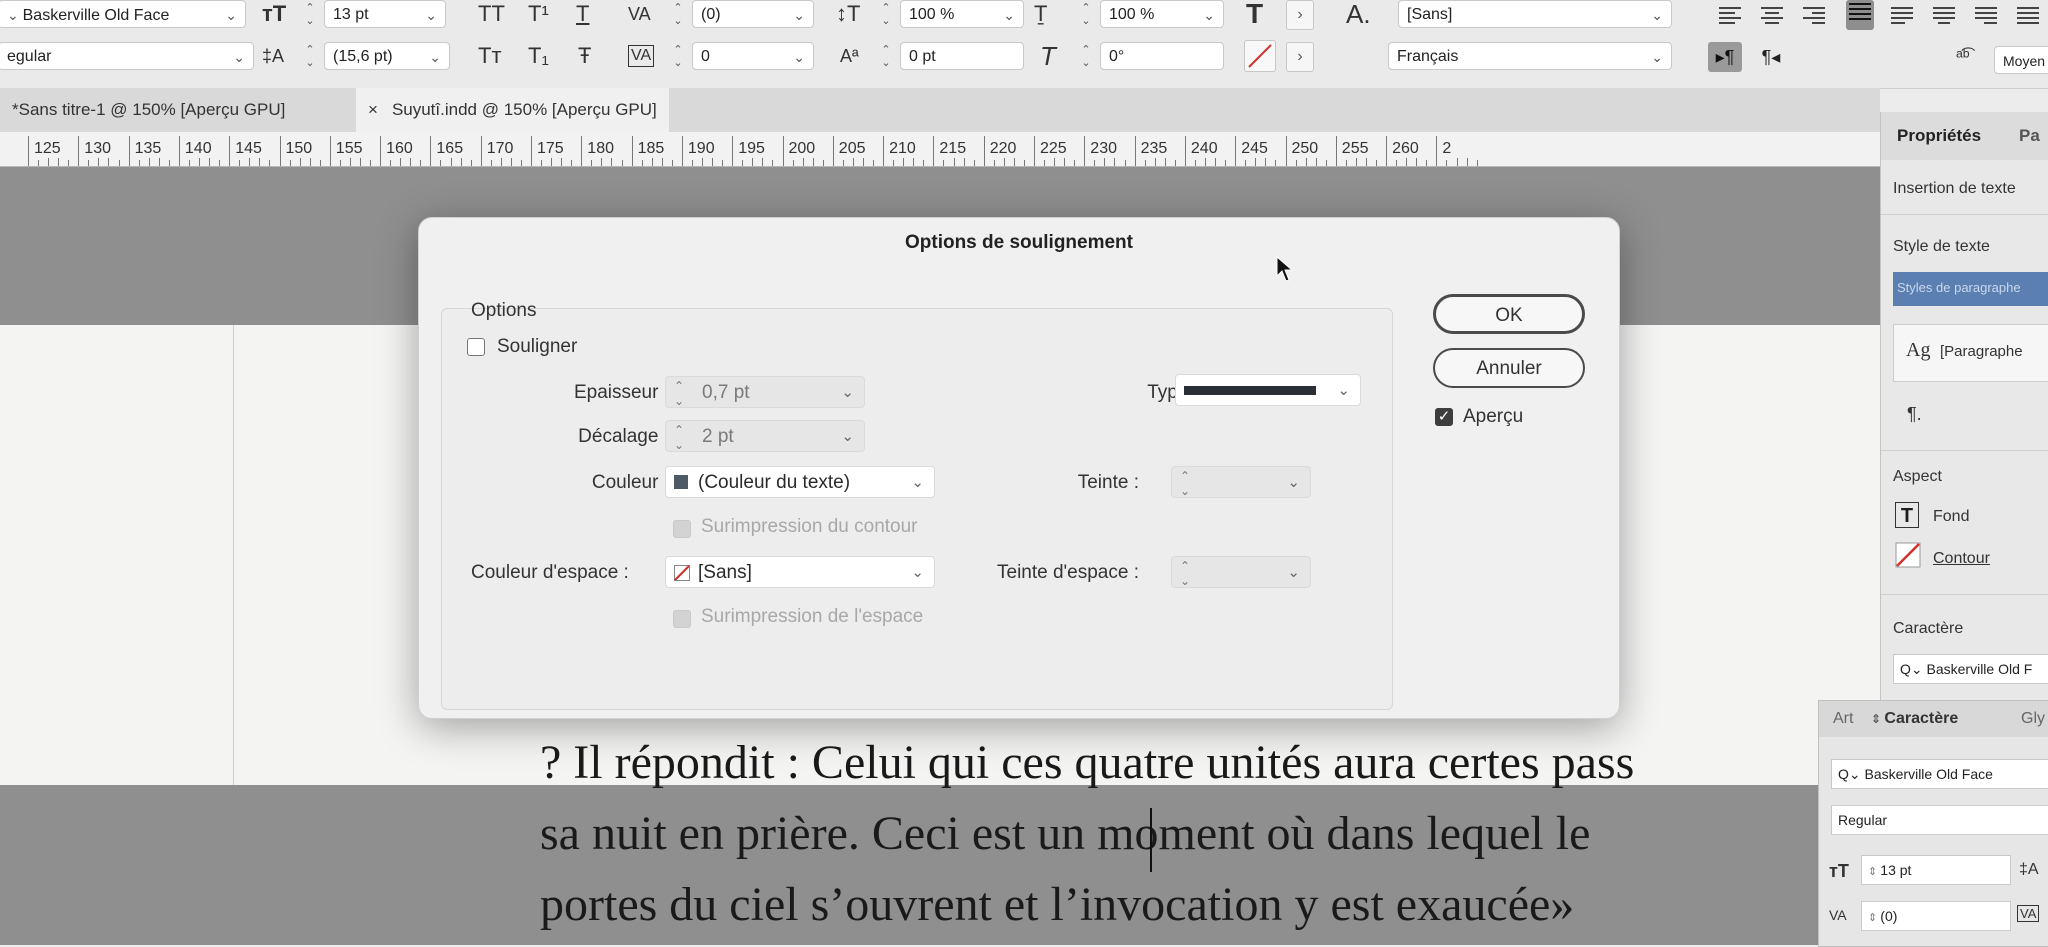 The height and width of the screenshot is (947, 2048). Describe the element at coordinates (1241, 482) in the screenshot. I see `tint-field: ⌃ ⌄ ⌄` at that location.